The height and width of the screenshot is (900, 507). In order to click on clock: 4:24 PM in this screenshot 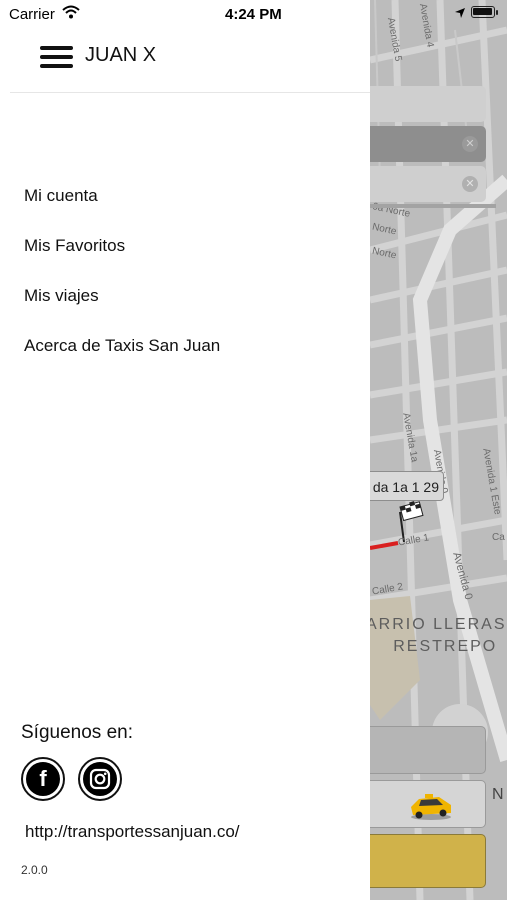, I will do `click(253, 14)`.